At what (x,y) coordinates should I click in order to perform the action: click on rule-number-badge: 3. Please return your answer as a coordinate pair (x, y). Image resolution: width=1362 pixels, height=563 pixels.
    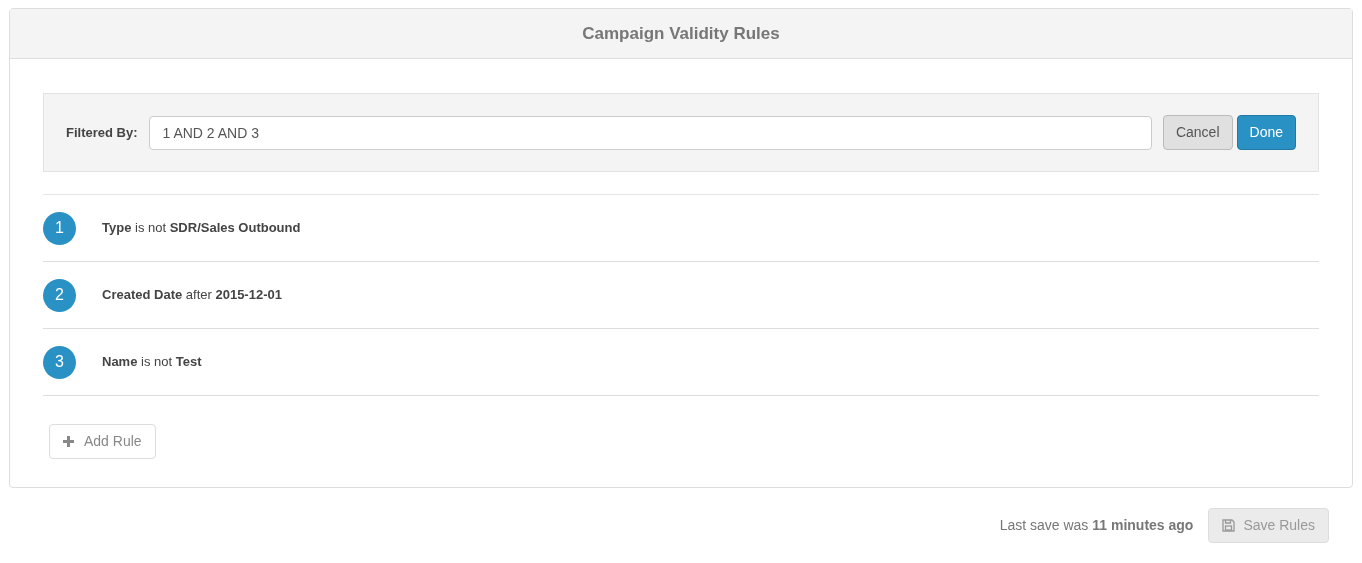
    Looking at the image, I should click on (59, 362).